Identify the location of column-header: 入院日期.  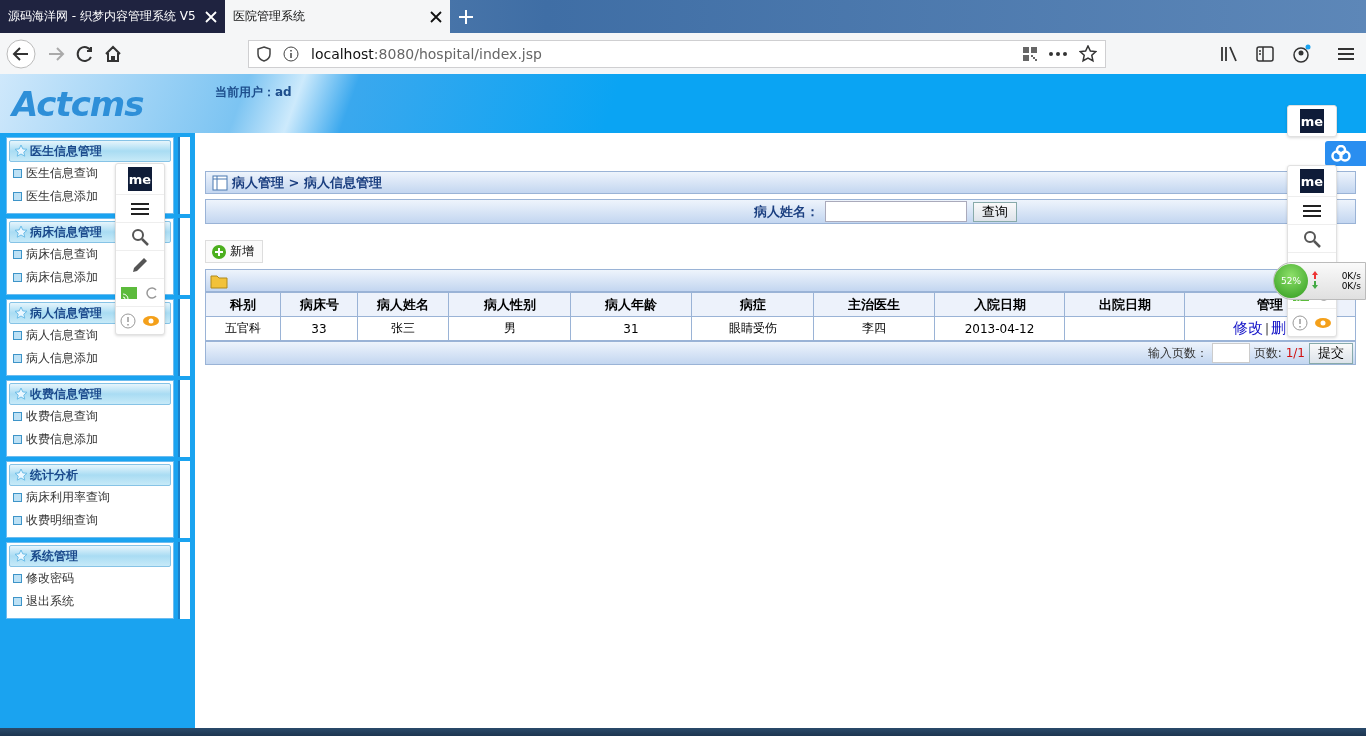
(999, 304).